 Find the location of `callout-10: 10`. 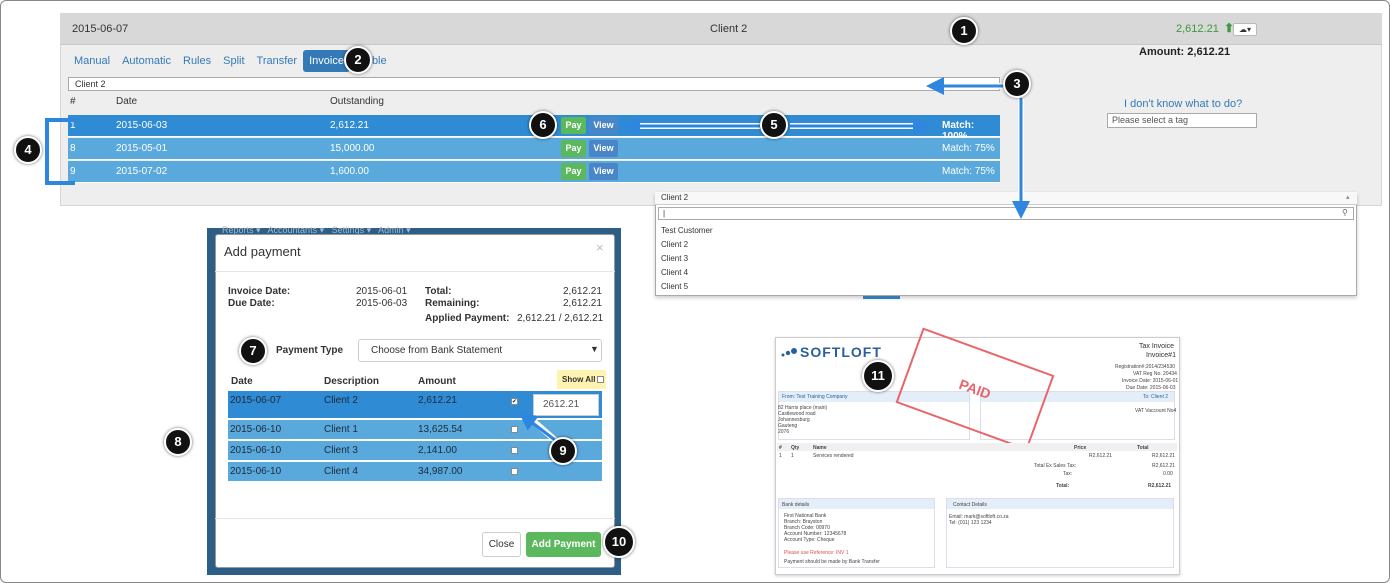

callout-10: 10 is located at coordinates (619, 542).